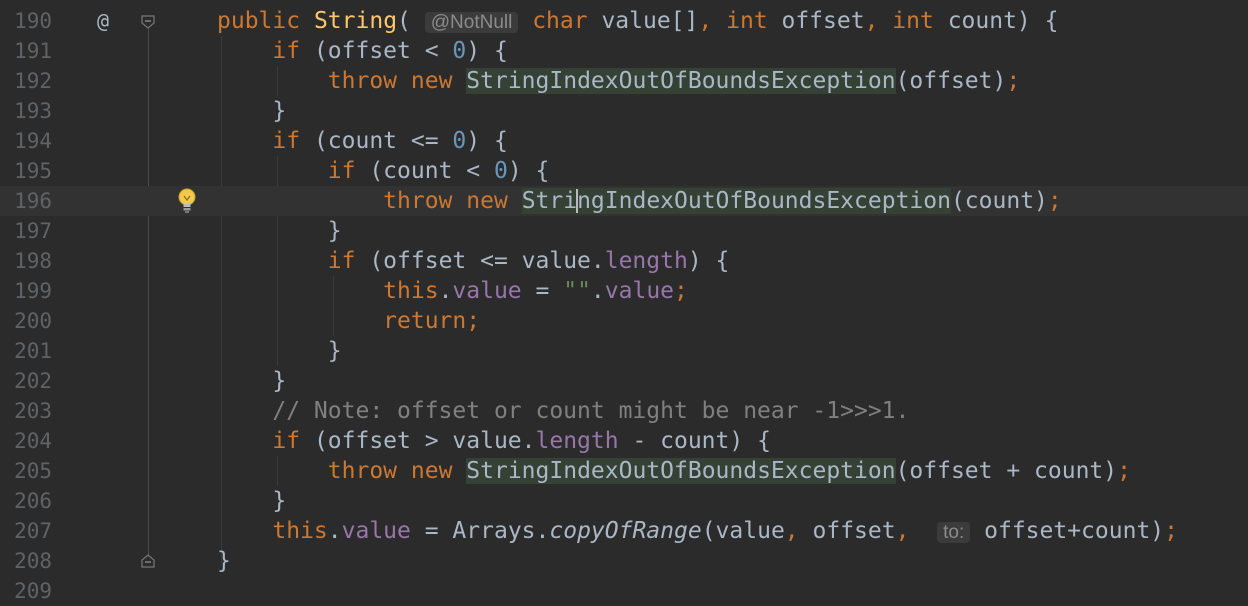 The height and width of the screenshot is (606, 1248). What do you see at coordinates (577, 291) in the screenshot?
I see `code-token: ""` at bounding box center [577, 291].